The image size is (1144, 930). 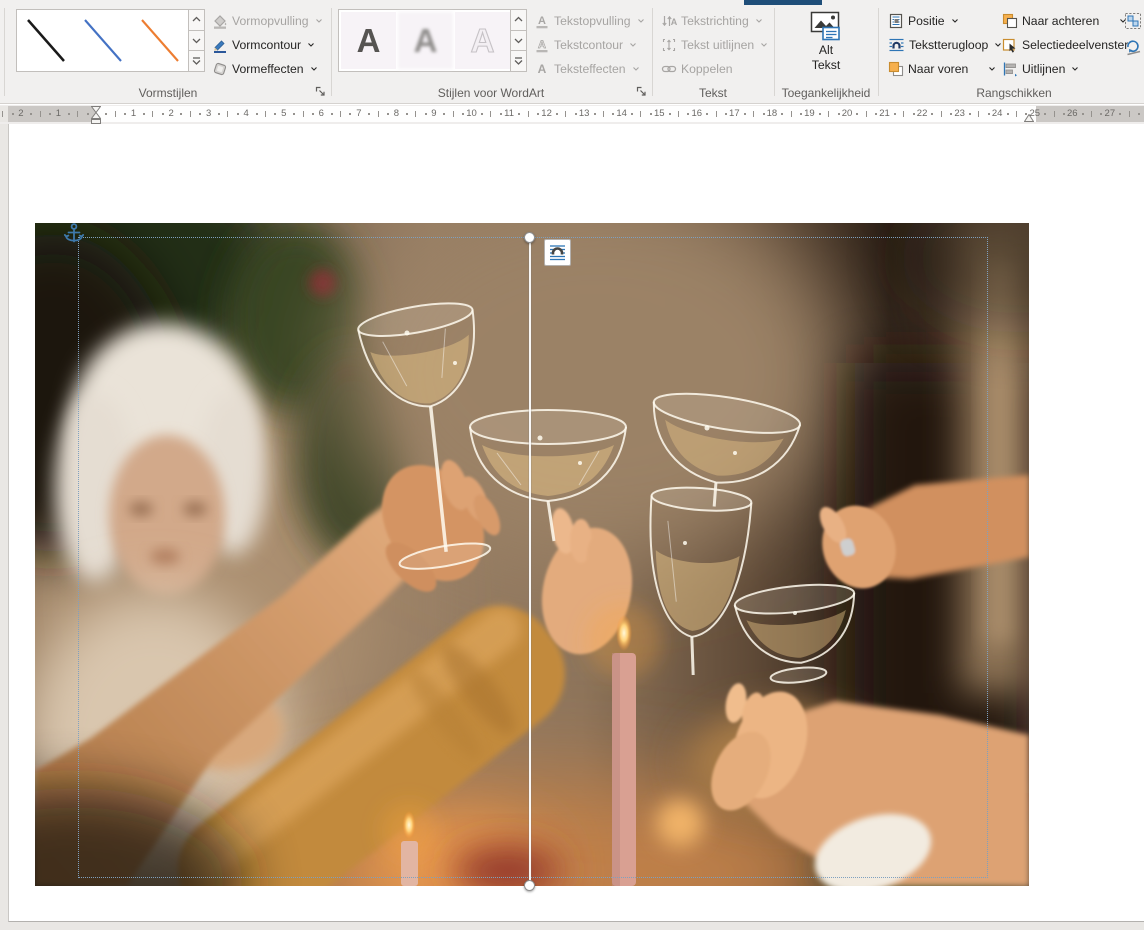 I want to click on bring-forward-button: Naar voren, so click(x=942, y=69).